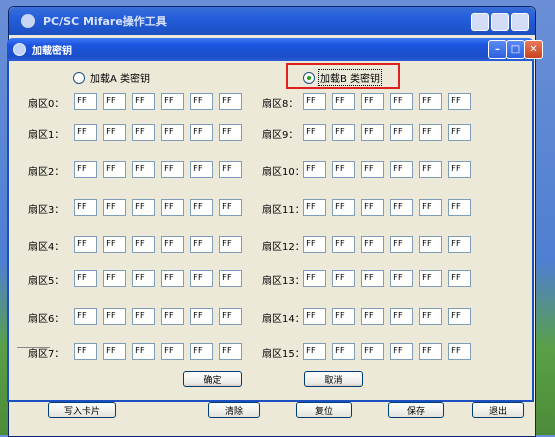 The height and width of the screenshot is (437, 555). I want to click on ok-button: 确定, so click(212, 379).